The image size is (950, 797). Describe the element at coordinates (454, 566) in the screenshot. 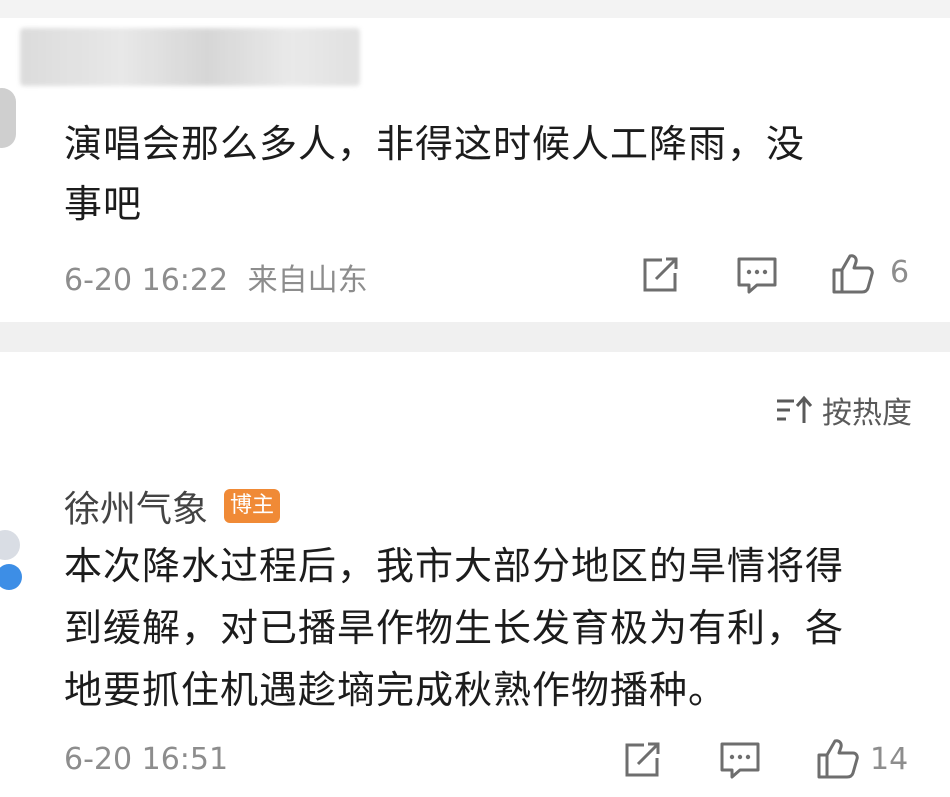

I see `comment-text-line: 本次降水过程后，我市大部分地区的旱情将得` at that location.